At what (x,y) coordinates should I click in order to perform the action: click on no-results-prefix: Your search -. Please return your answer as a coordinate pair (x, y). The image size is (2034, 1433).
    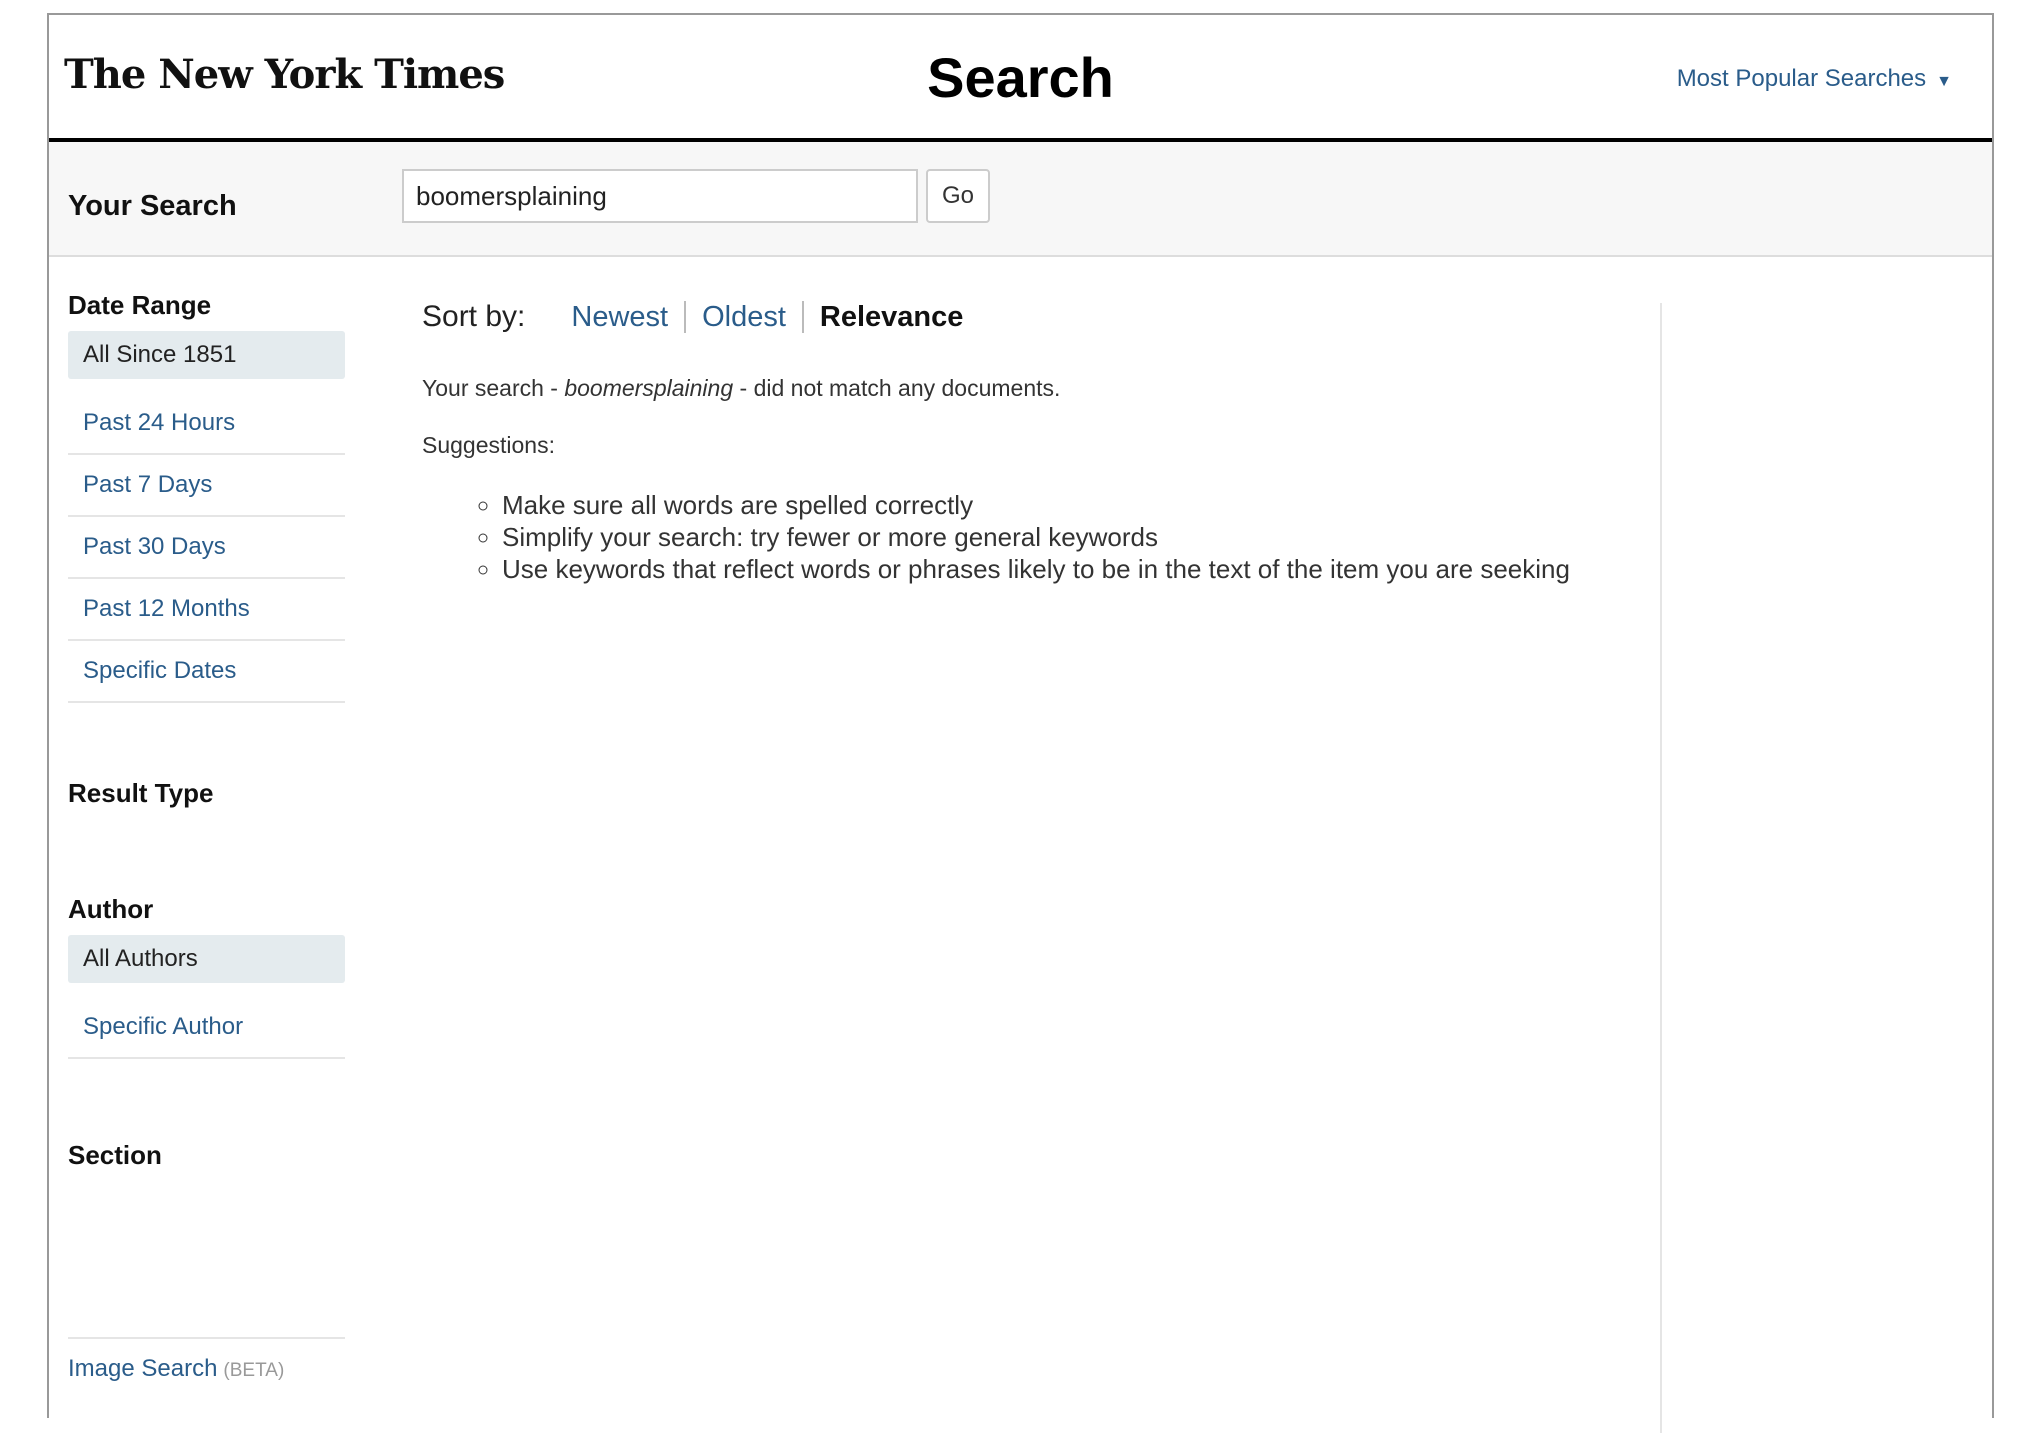
    Looking at the image, I should click on (493, 388).